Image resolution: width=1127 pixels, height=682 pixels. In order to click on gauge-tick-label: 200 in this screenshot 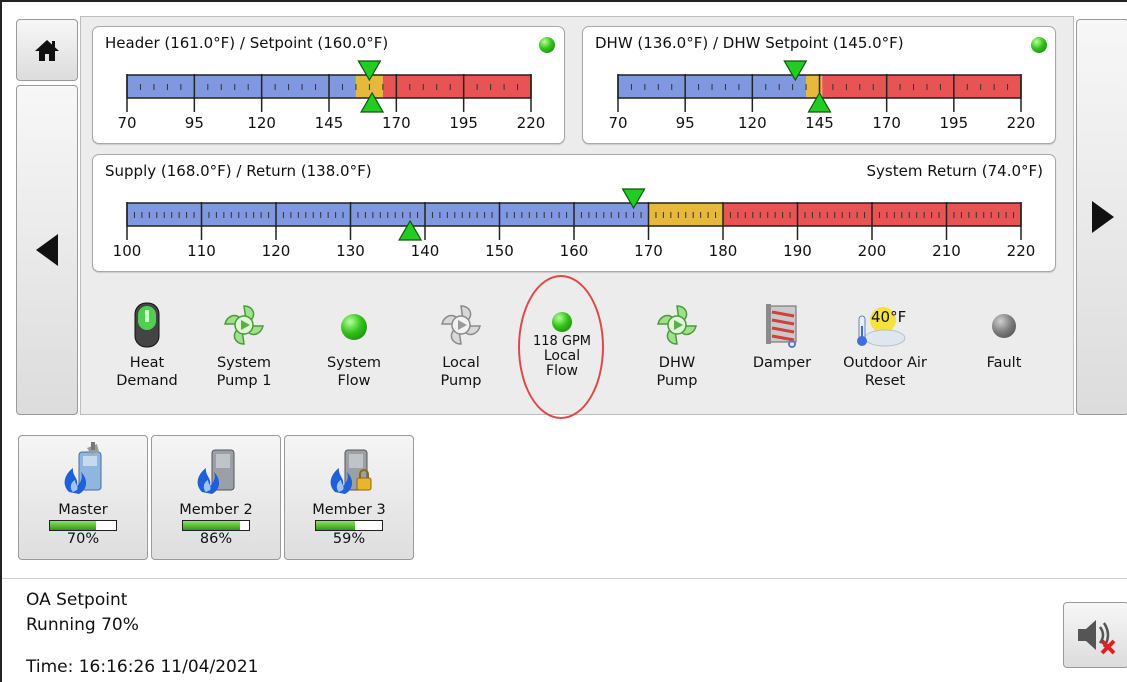, I will do `click(872, 251)`.